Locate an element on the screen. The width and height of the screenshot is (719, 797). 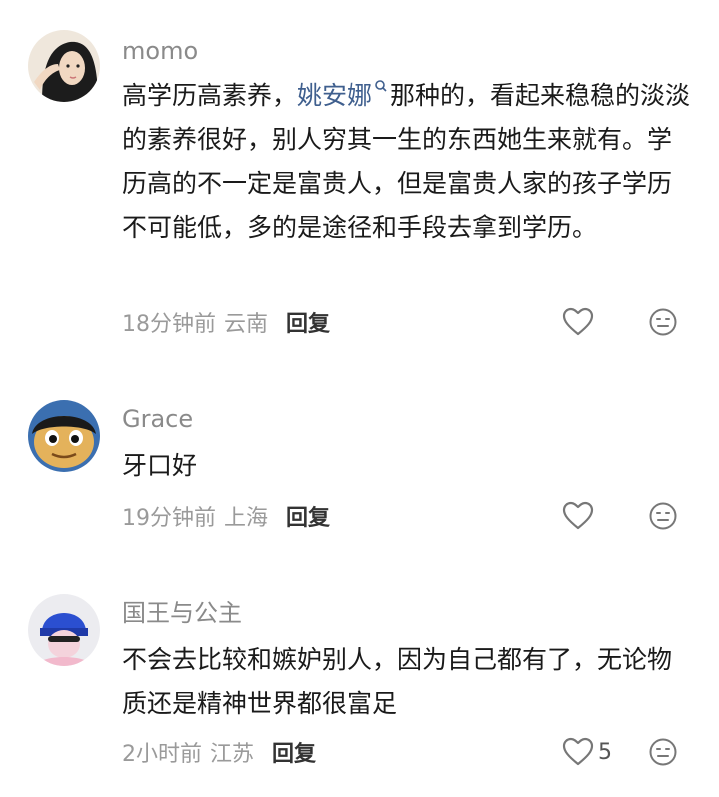
location: 江苏 is located at coordinates (232, 754).